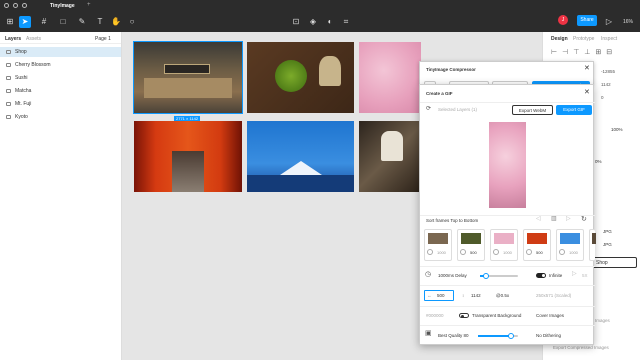  What do you see at coordinates (583, 39) in the screenshot?
I see `tab-prototype: Prototype` at bounding box center [583, 39].